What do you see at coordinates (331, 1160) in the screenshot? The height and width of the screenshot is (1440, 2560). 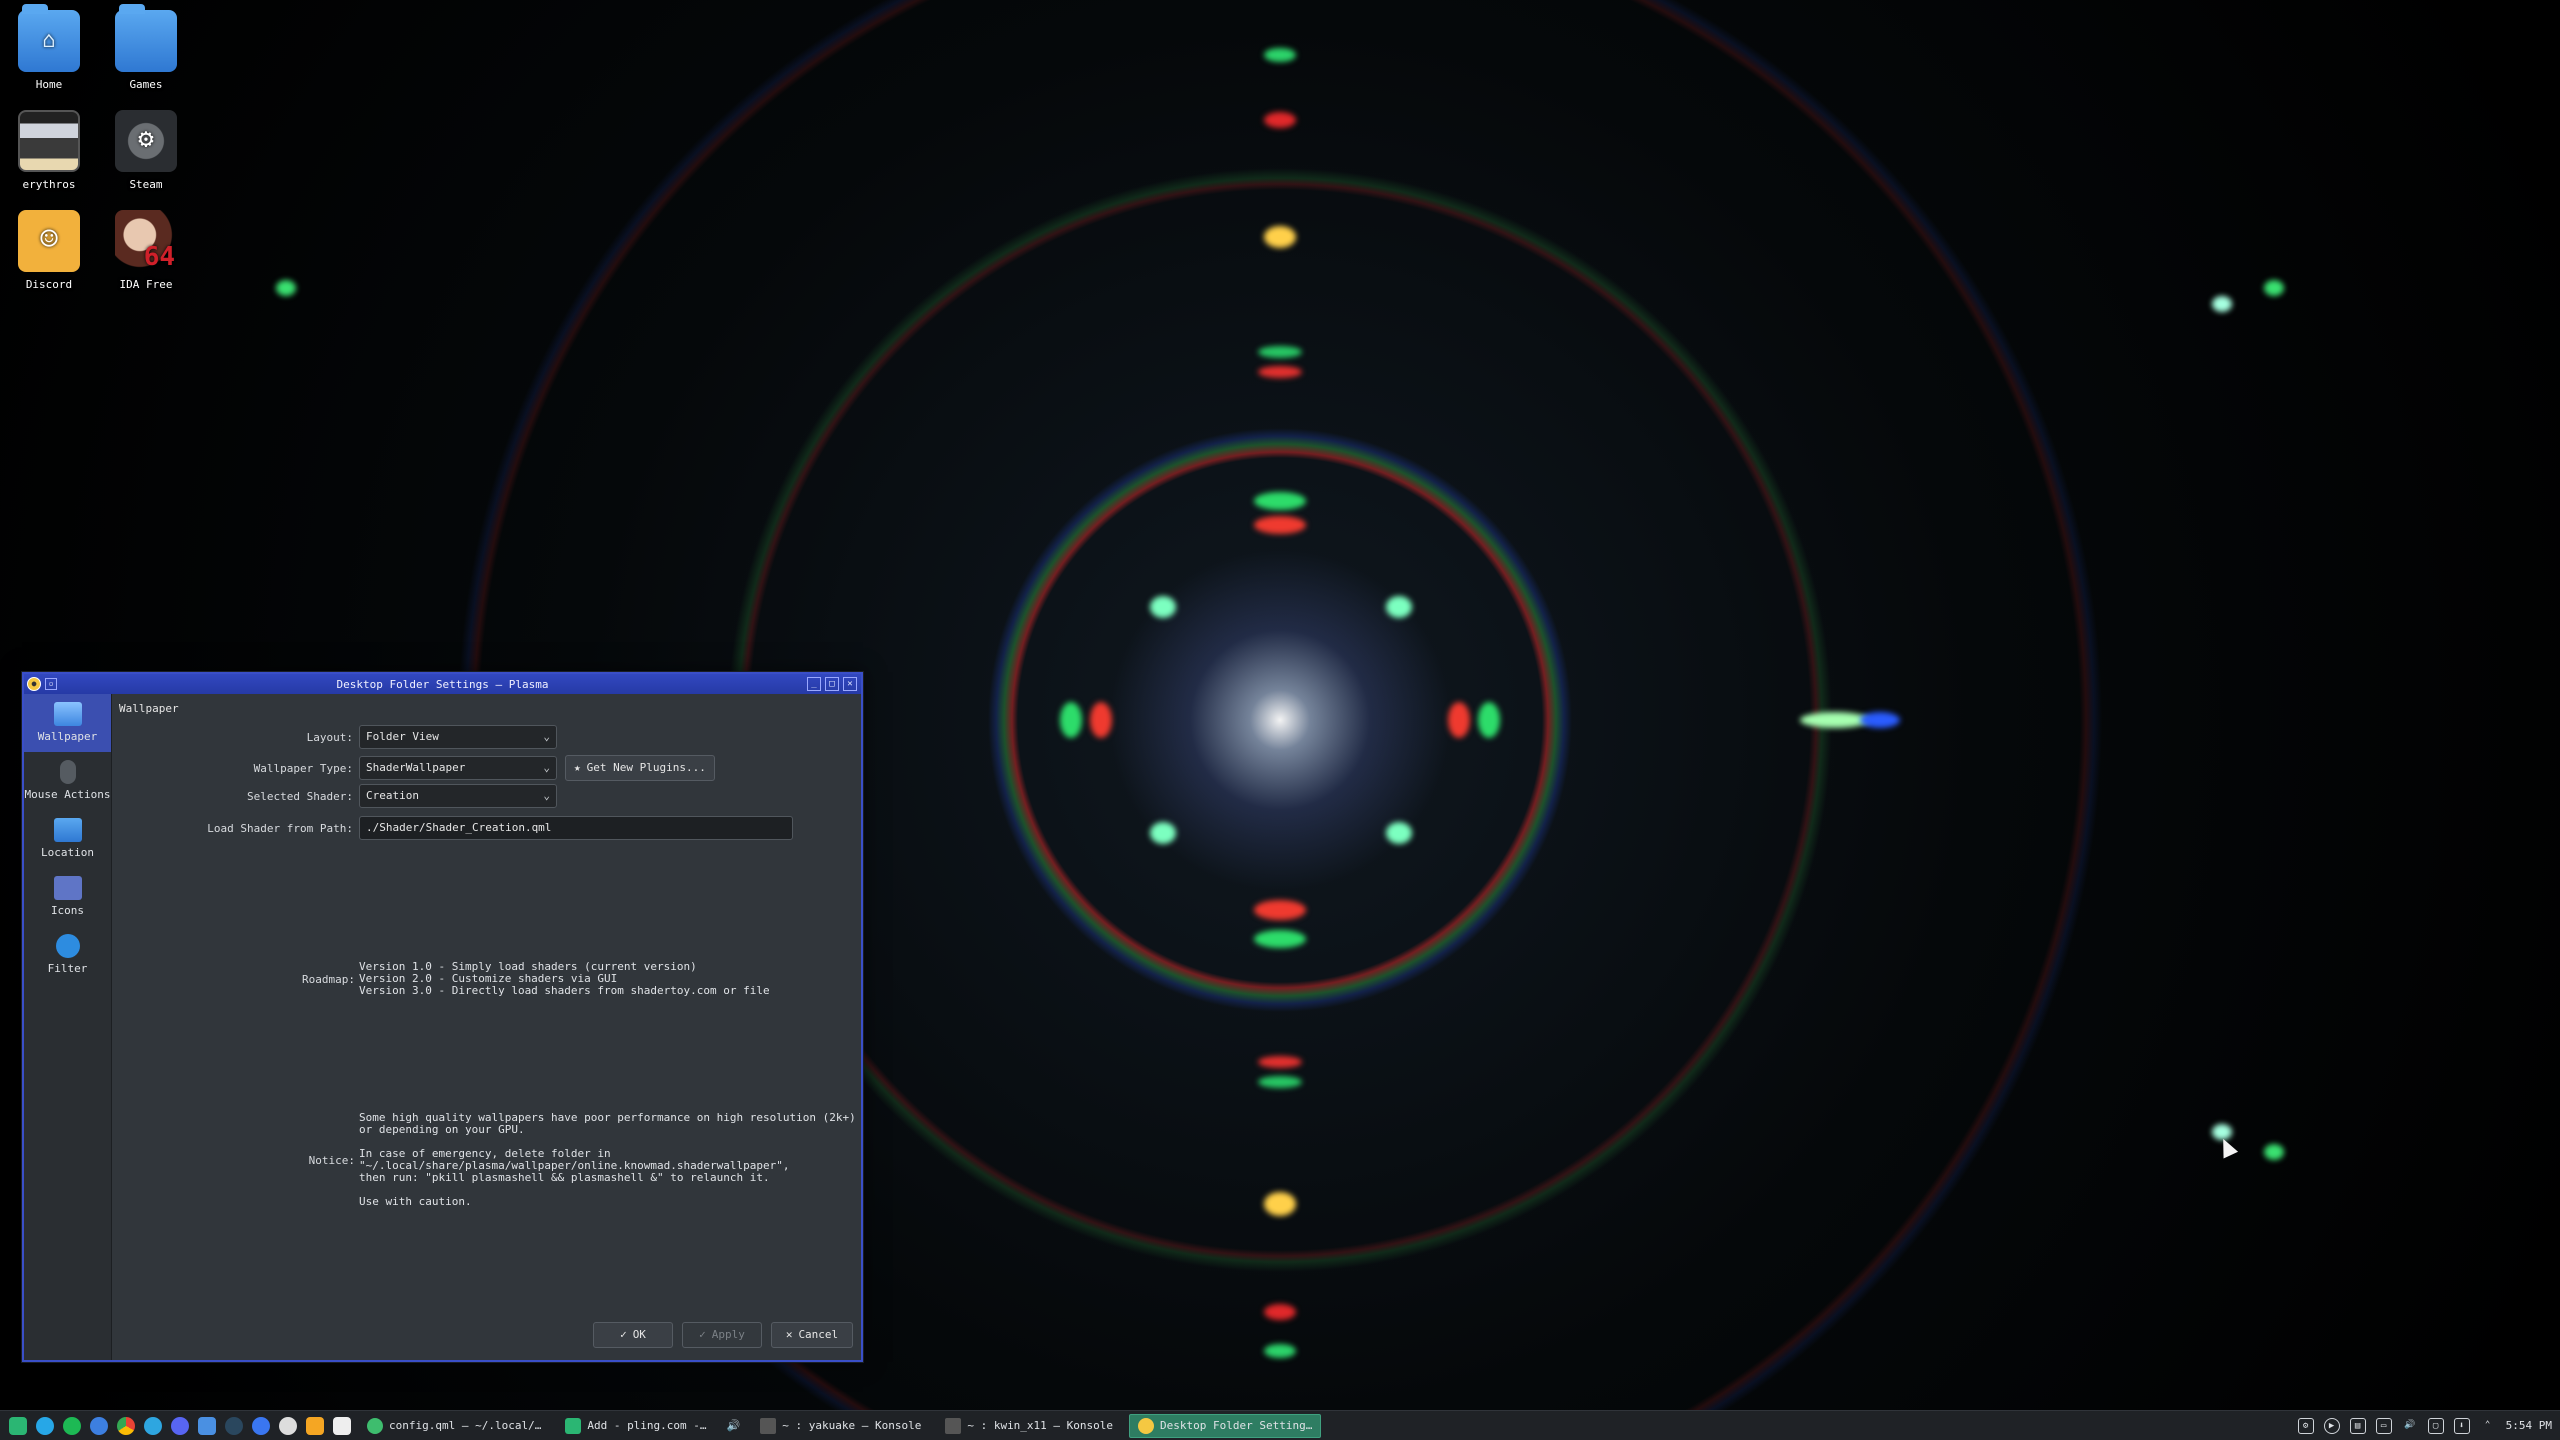 I see `notice-label: Notice:` at bounding box center [331, 1160].